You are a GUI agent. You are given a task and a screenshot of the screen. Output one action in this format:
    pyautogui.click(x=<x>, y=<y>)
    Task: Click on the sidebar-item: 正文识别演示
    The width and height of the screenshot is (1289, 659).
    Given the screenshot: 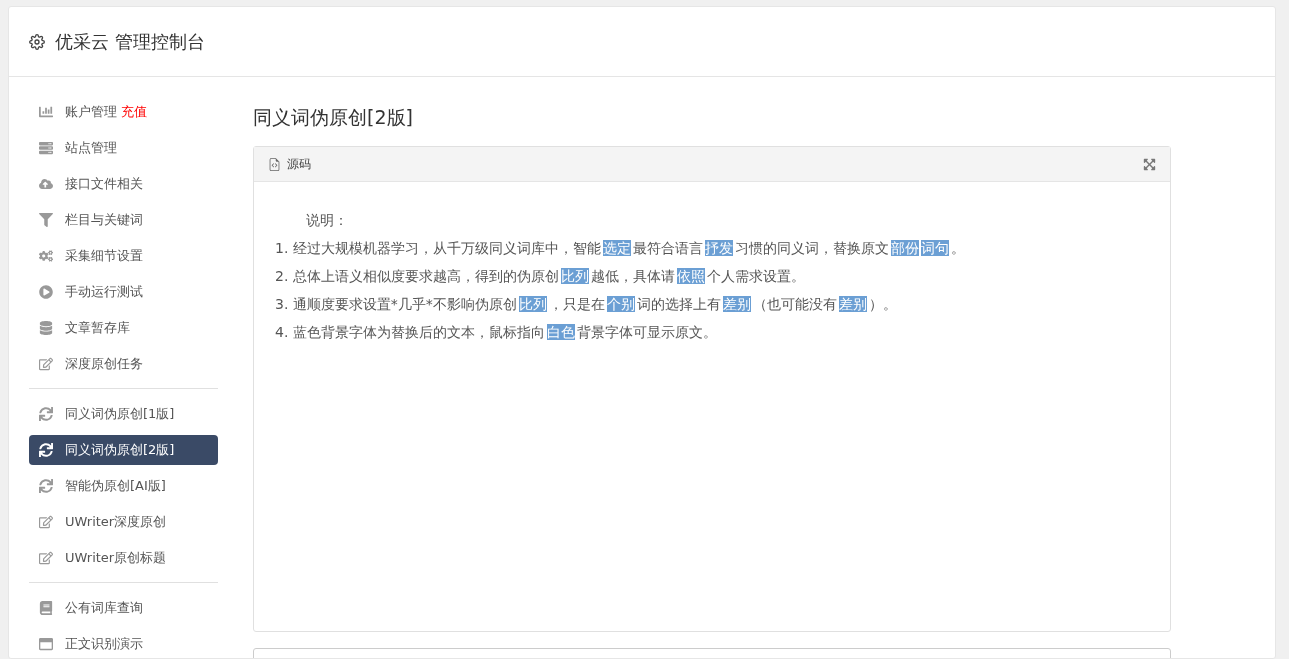 What is the action you would take?
    pyautogui.click(x=123, y=643)
    